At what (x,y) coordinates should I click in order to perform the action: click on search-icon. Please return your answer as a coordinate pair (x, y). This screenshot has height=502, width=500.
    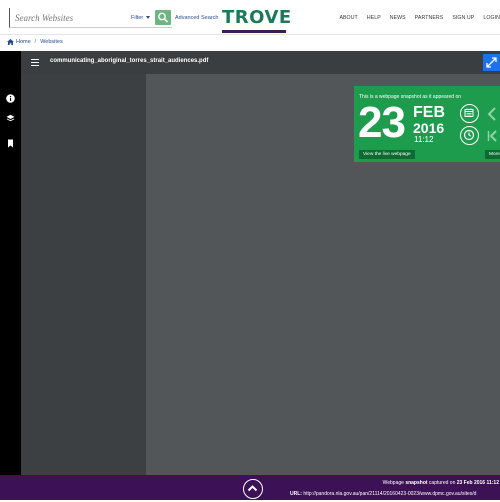
    Looking at the image, I should click on (163, 17).